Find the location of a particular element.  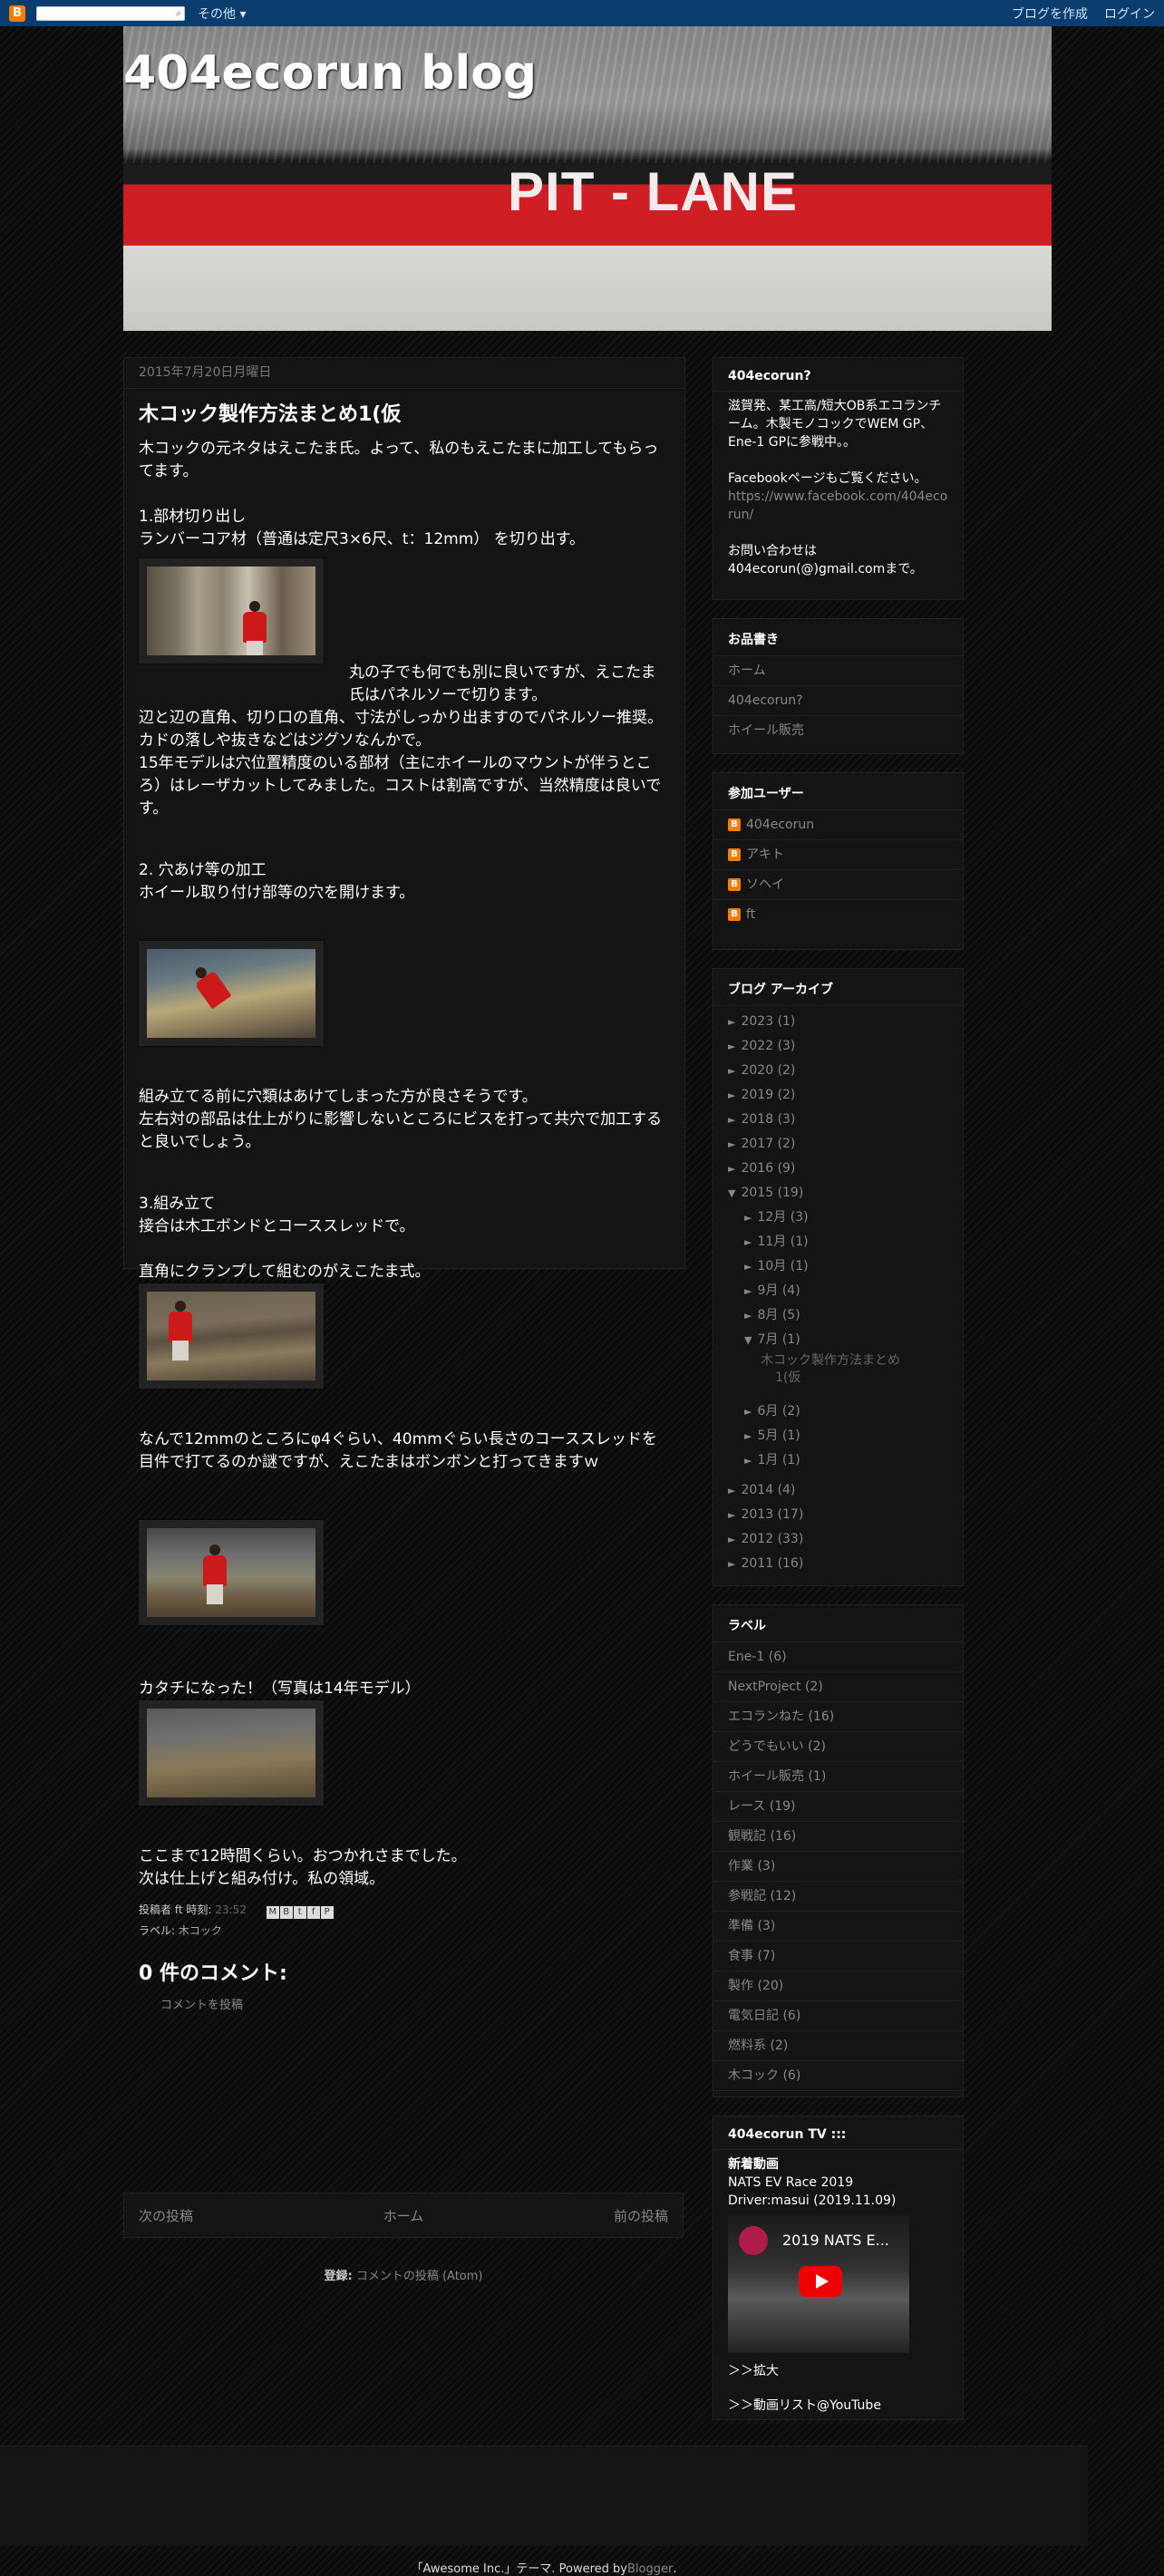

archive-label: 1月 is located at coordinates (767, 1460).